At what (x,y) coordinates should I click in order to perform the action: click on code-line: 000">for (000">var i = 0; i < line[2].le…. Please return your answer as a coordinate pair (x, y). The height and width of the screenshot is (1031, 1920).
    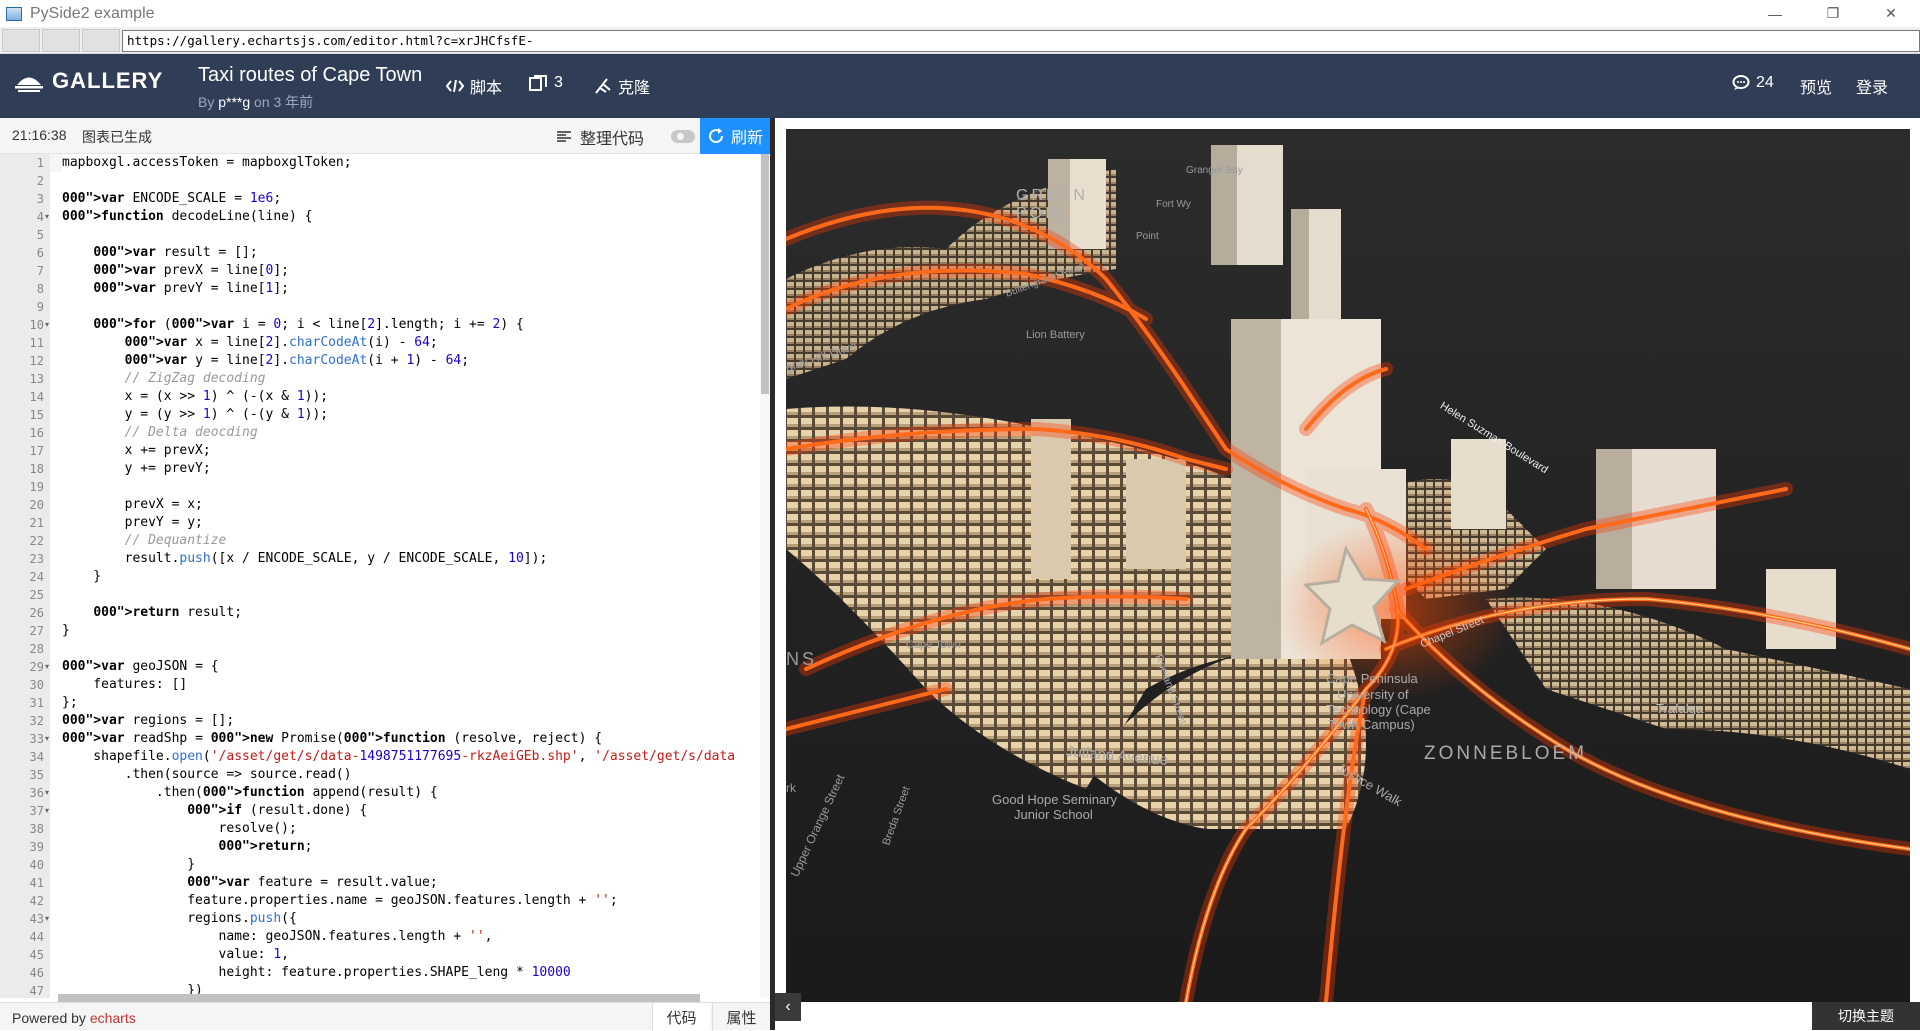
    Looking at the image, I should click on (308, 324).